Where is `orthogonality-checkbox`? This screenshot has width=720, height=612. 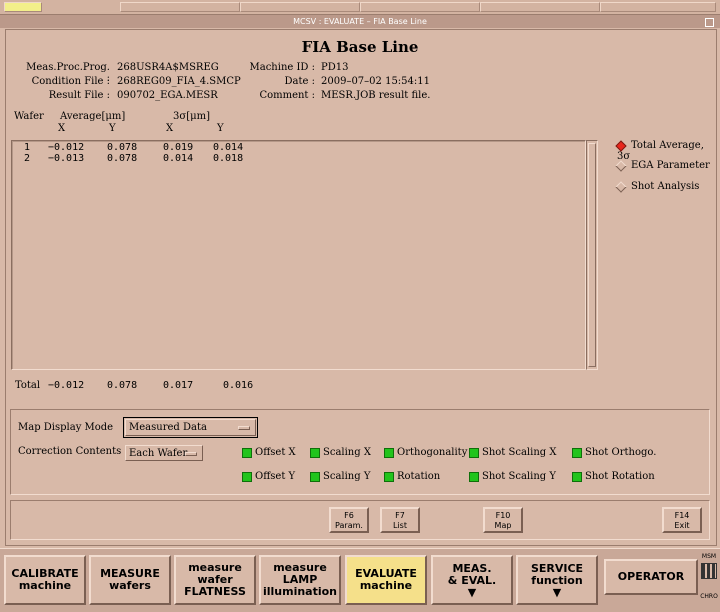
orthogonality-checkbox is located at coordinates (389, 453).